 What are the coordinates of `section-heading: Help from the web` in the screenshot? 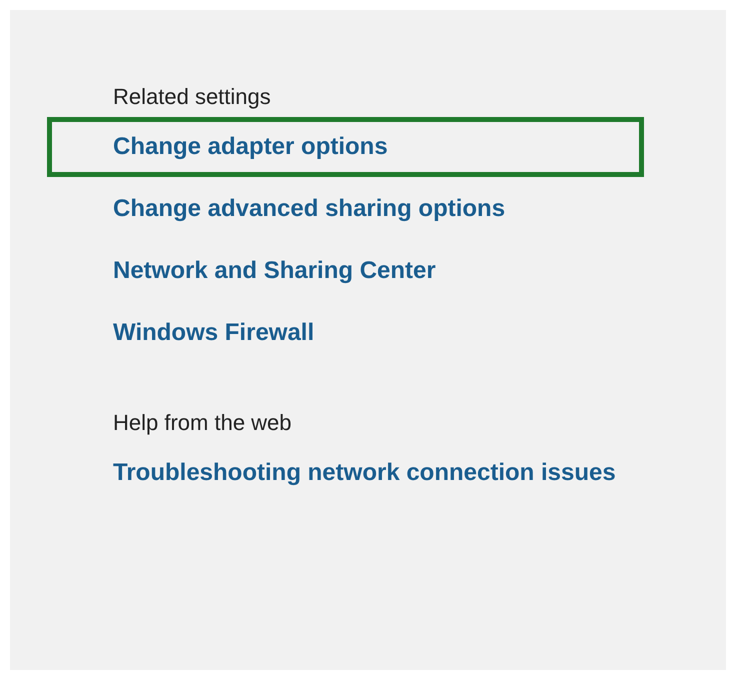 It's located at (203, 423).